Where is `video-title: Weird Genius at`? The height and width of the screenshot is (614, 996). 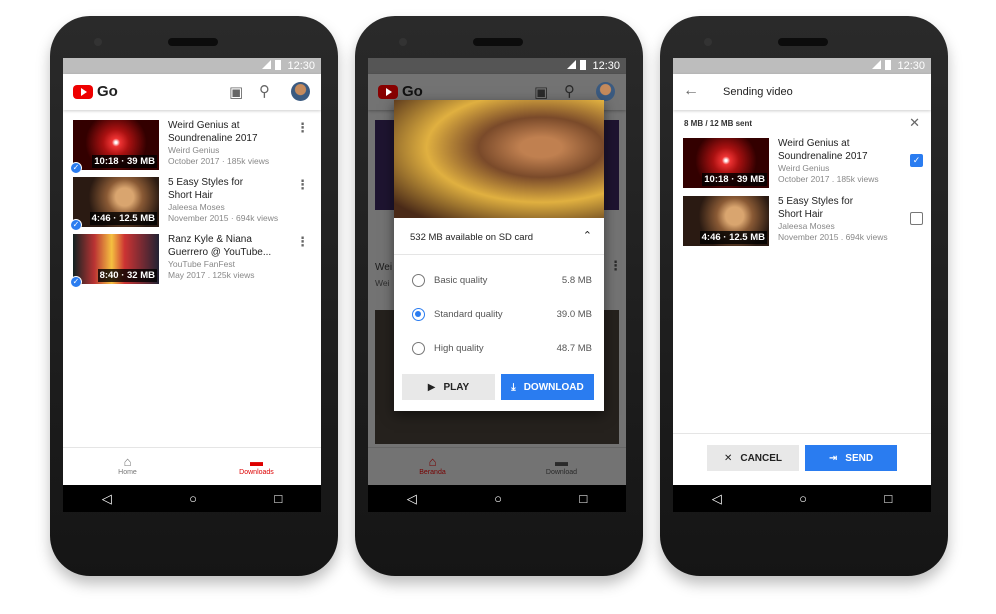 video-title: Weird Genius at is located at coordinates (204, 125).